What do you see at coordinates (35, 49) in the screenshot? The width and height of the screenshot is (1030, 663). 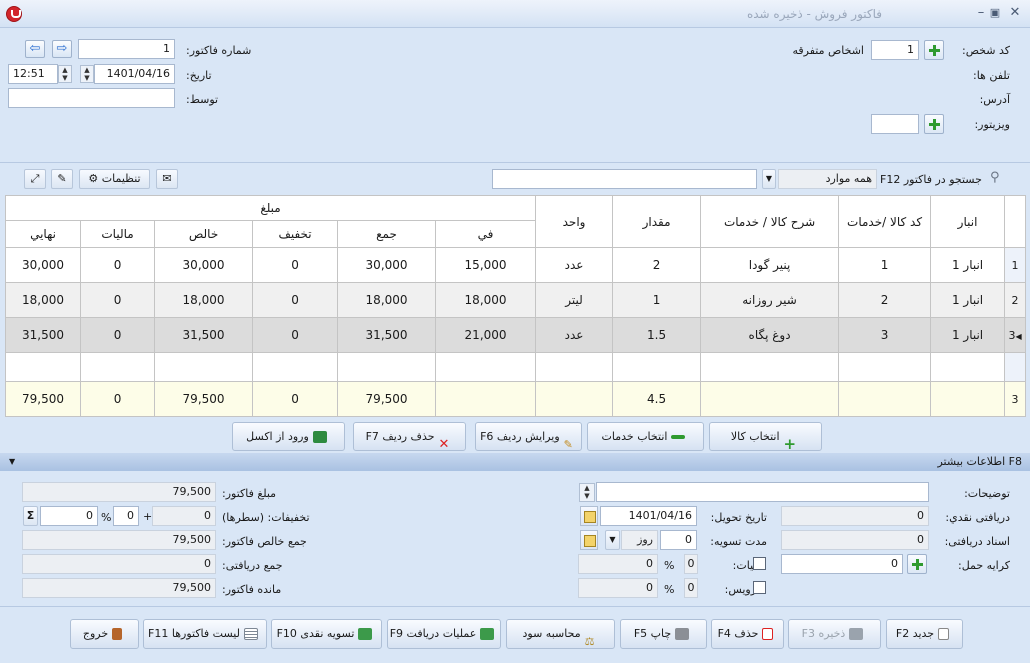 I see `prev-invoice-button: ⇦` at bounding box center [35, 49].